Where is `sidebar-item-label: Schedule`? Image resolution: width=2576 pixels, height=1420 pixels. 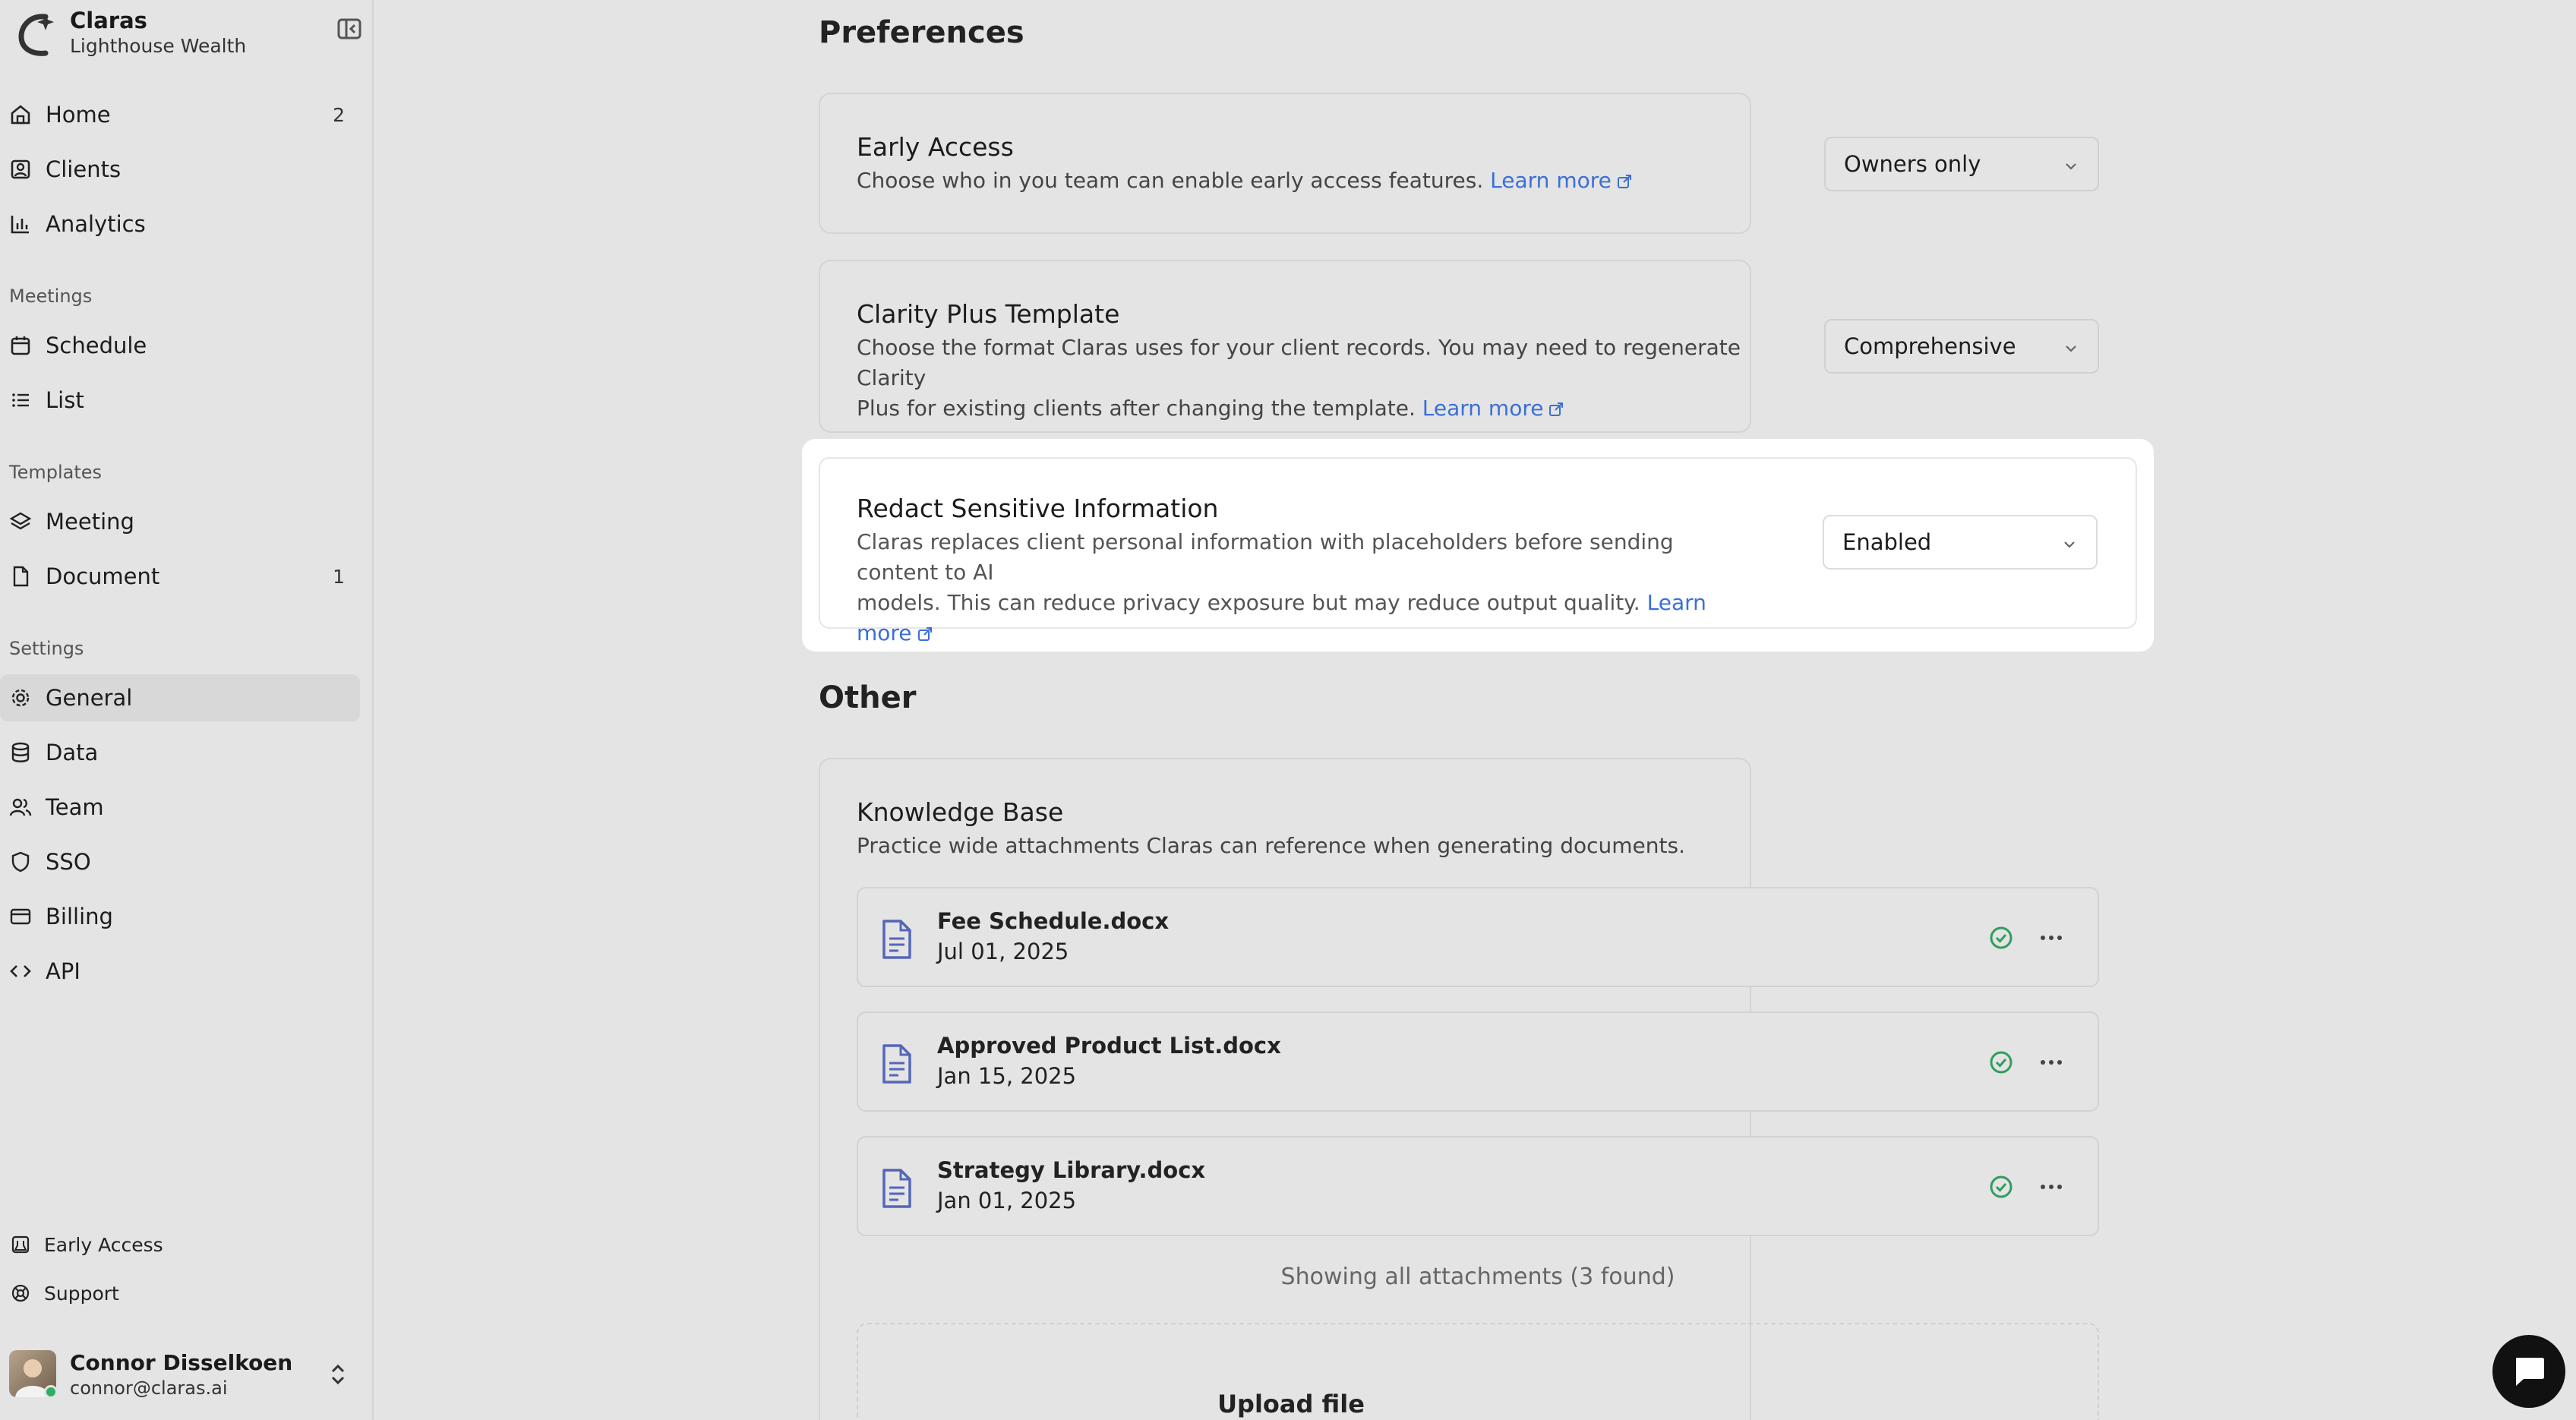 sidebar-item-label: Schedule is located at coordinates (96, 346).